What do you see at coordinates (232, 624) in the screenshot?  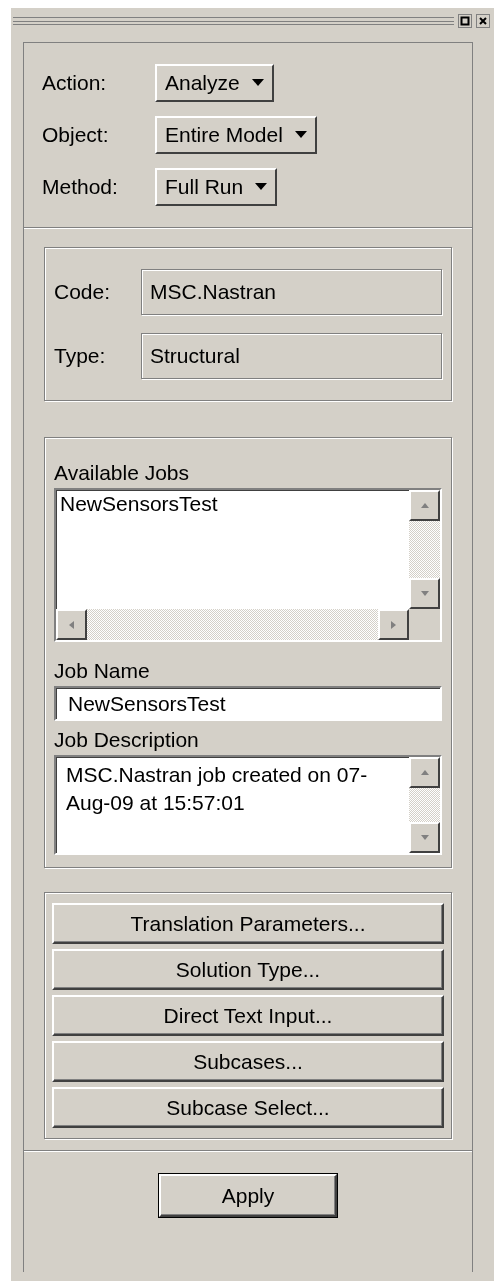 I see `horizontal-scrollbar` at bounding box center [232, 624].